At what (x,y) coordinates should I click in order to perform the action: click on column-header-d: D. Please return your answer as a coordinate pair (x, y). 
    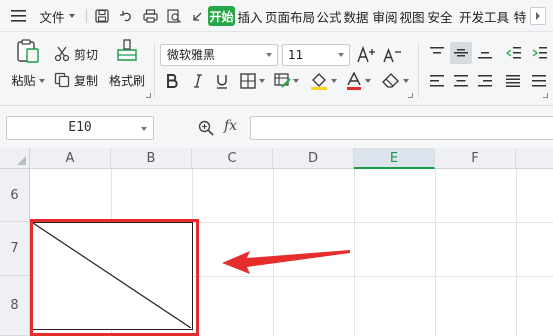
    Looking at the image, I should click on (313, 158).